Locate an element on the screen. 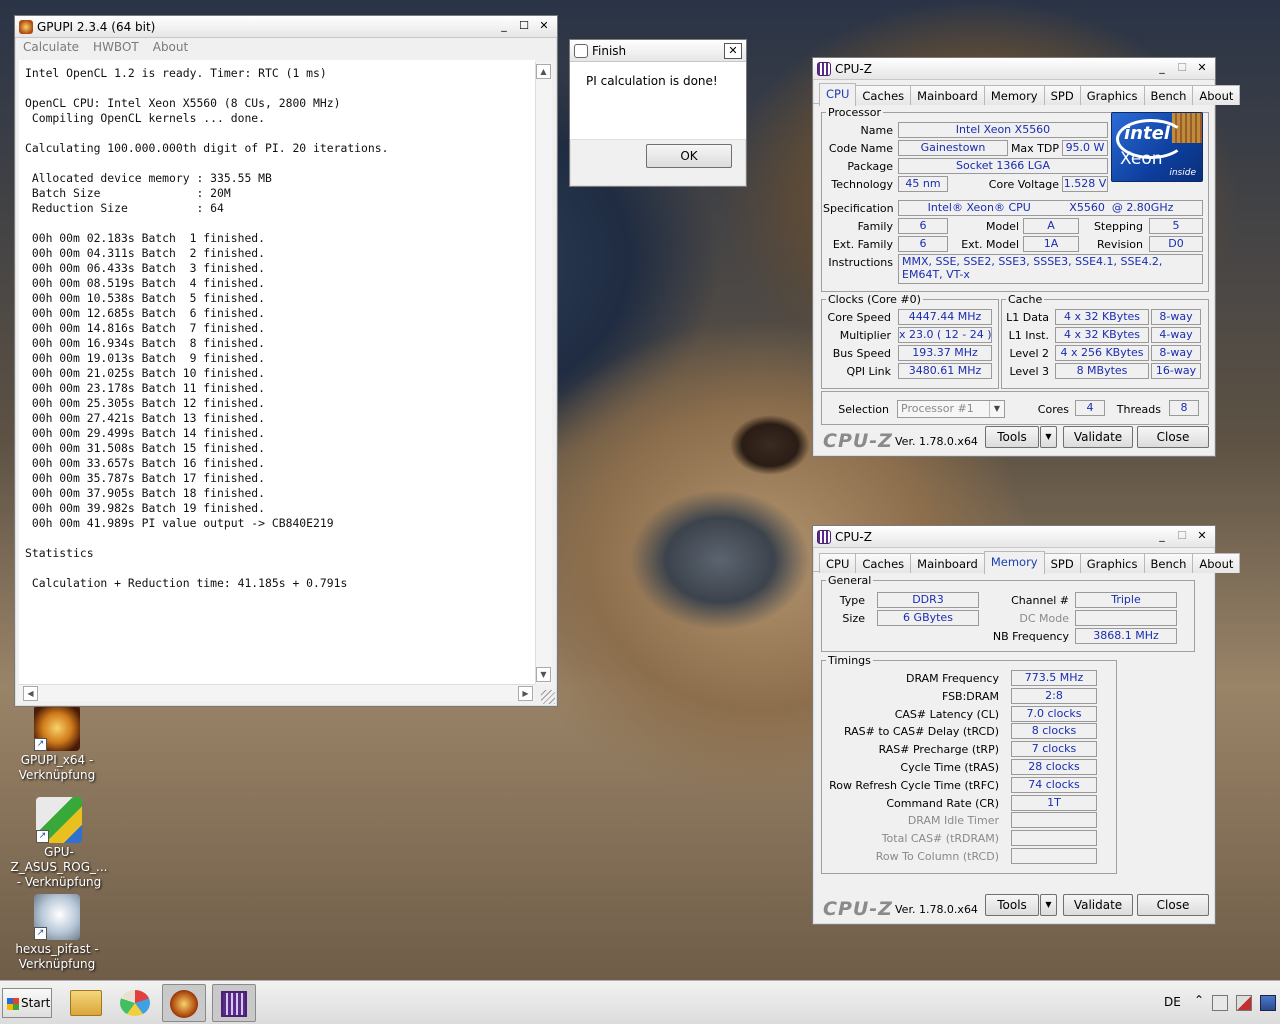 This screenshot has height=1024, width=1280. timing-value: 773.5 MHz is located at coordinates (1054, 678).